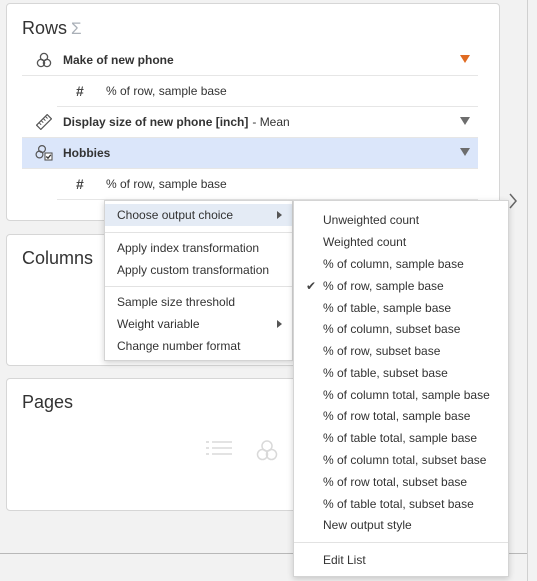  I want to click on rows-title: Rows Σ, so click(52, 28).